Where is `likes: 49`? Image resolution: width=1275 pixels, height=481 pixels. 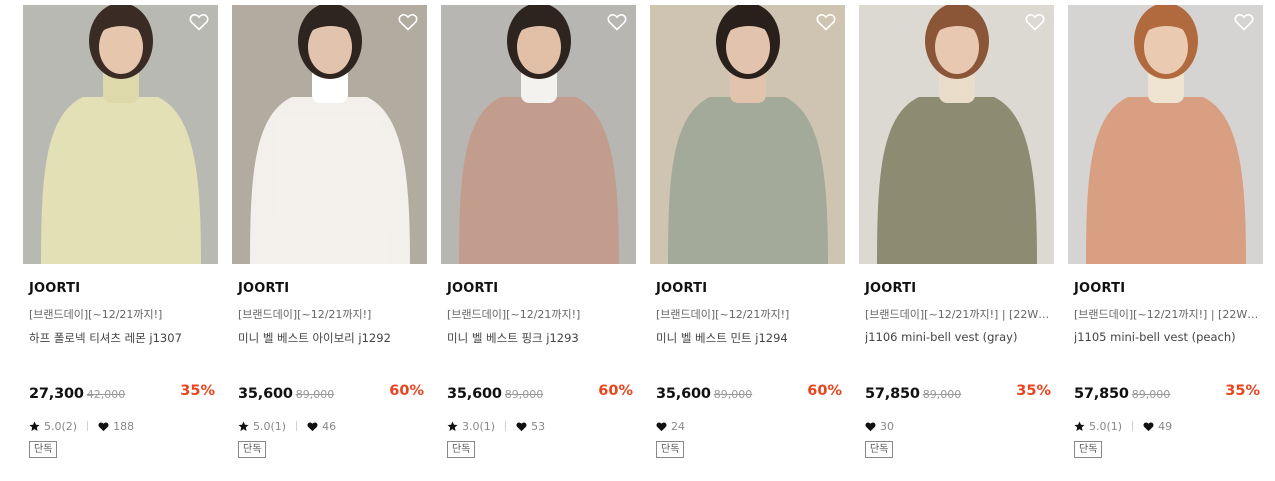
likes: 49 is located at coordinates (1157, 426).